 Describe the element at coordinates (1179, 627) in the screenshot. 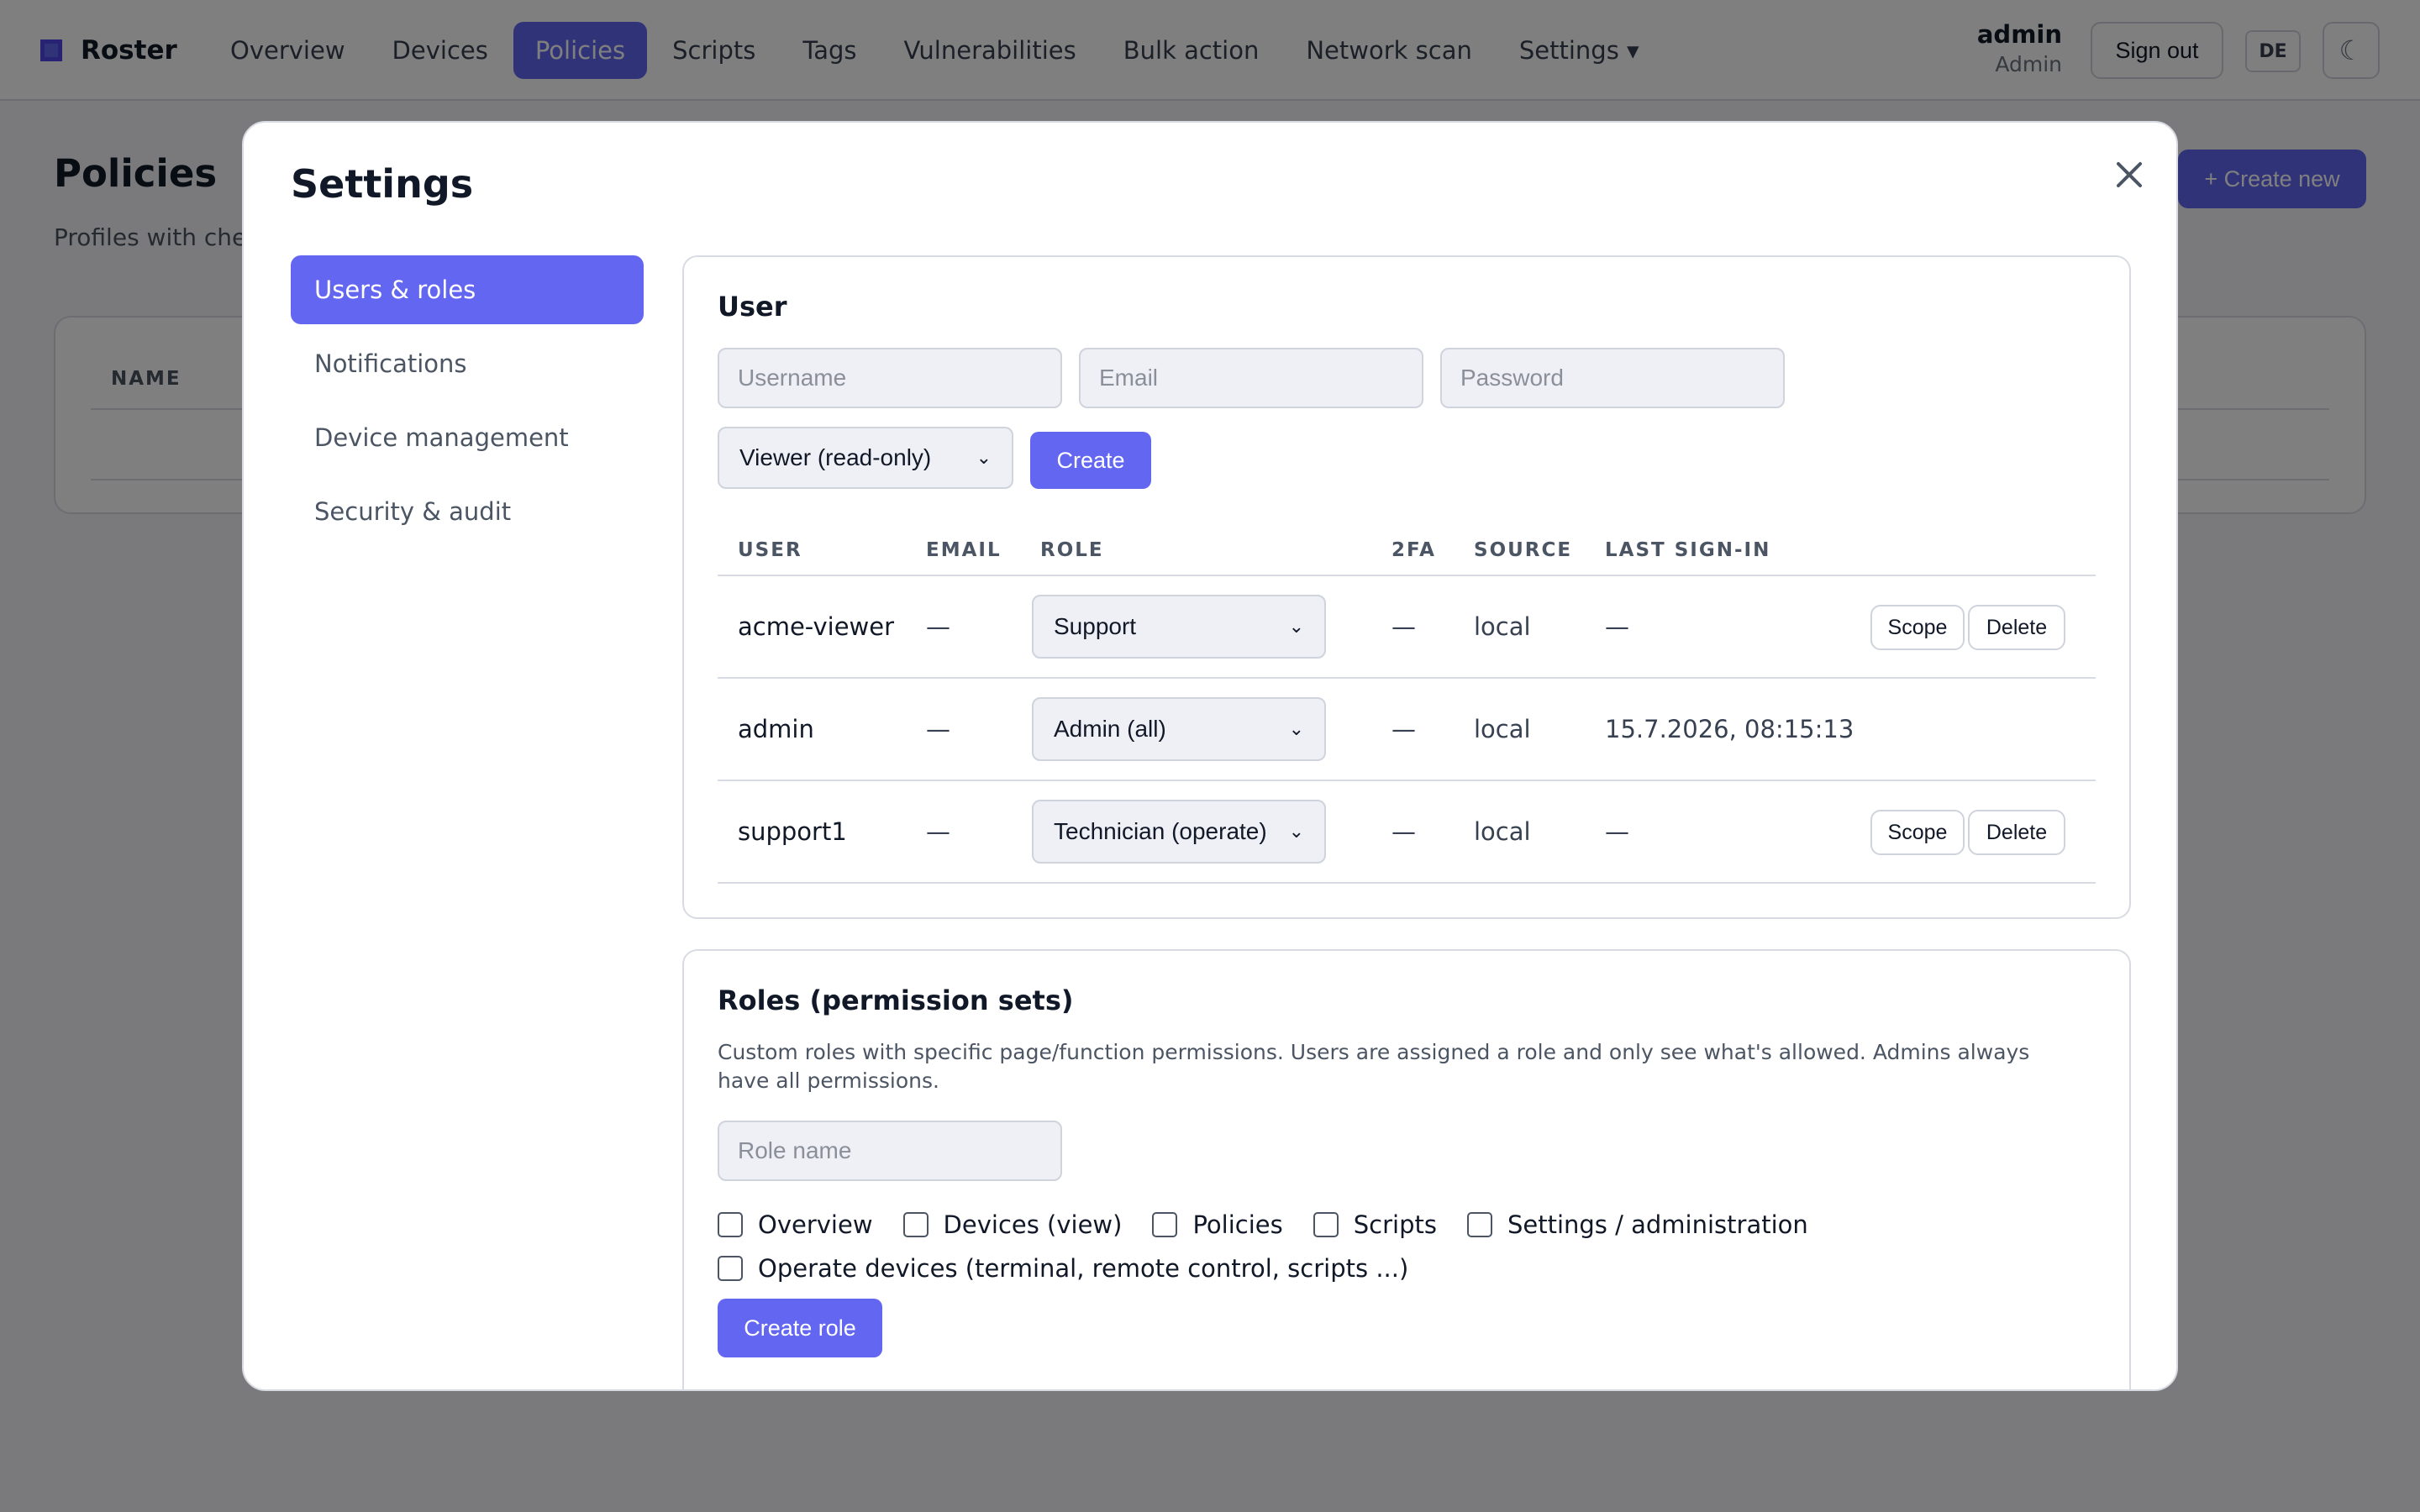

I see `row-role-select: Support ⌄` at that location.